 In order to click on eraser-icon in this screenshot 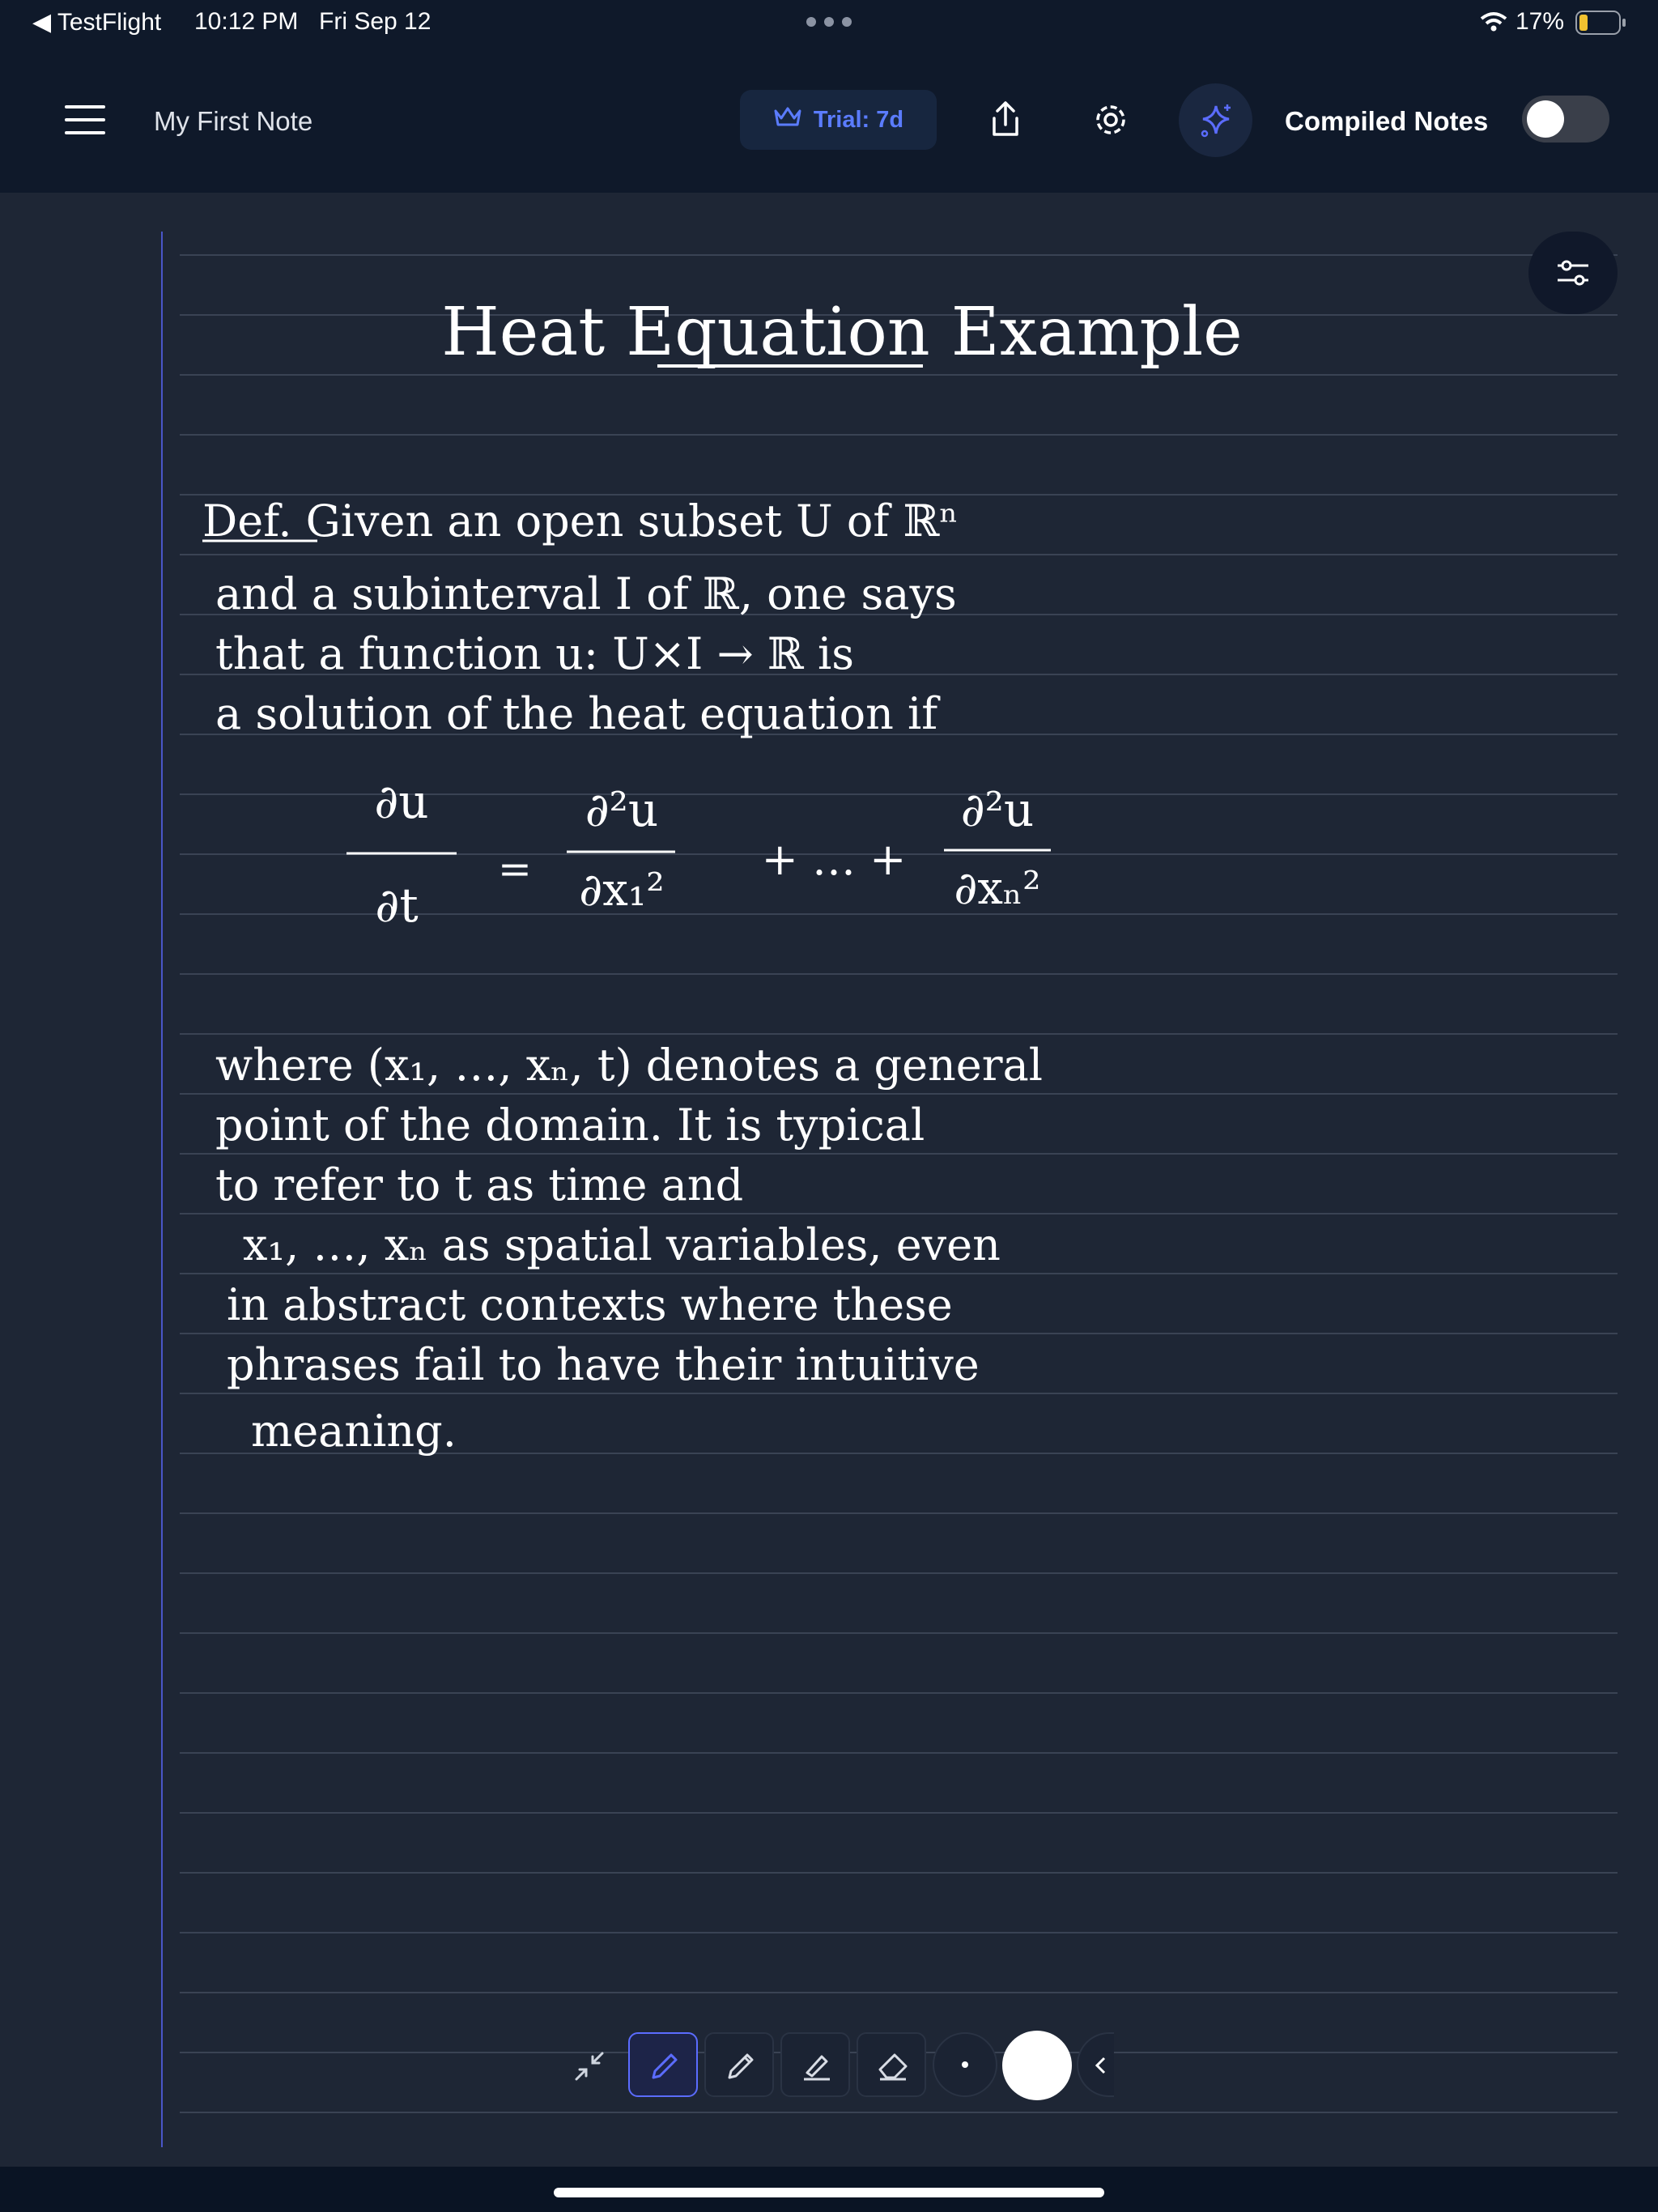, I will do `click(893, 2067)`.